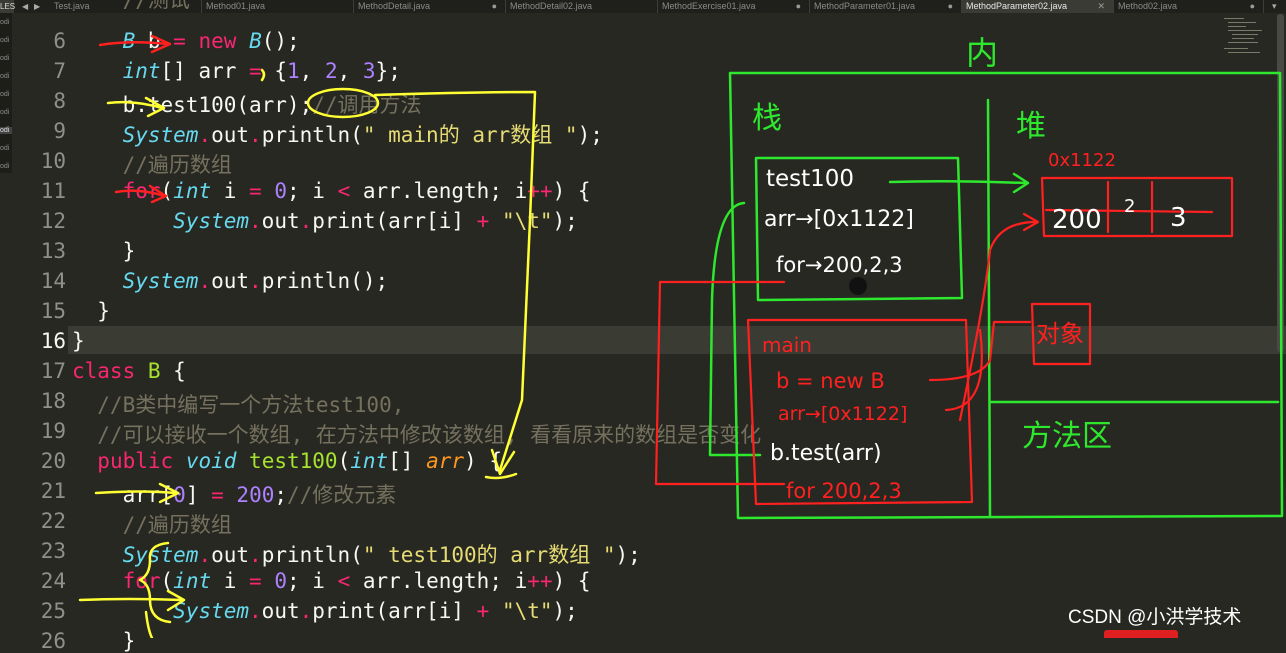 This screenshot has height=653, width=1286. Describe the element at coordinates (767, 118) in the screenshot. I see `stack-label: 栈` at that location.